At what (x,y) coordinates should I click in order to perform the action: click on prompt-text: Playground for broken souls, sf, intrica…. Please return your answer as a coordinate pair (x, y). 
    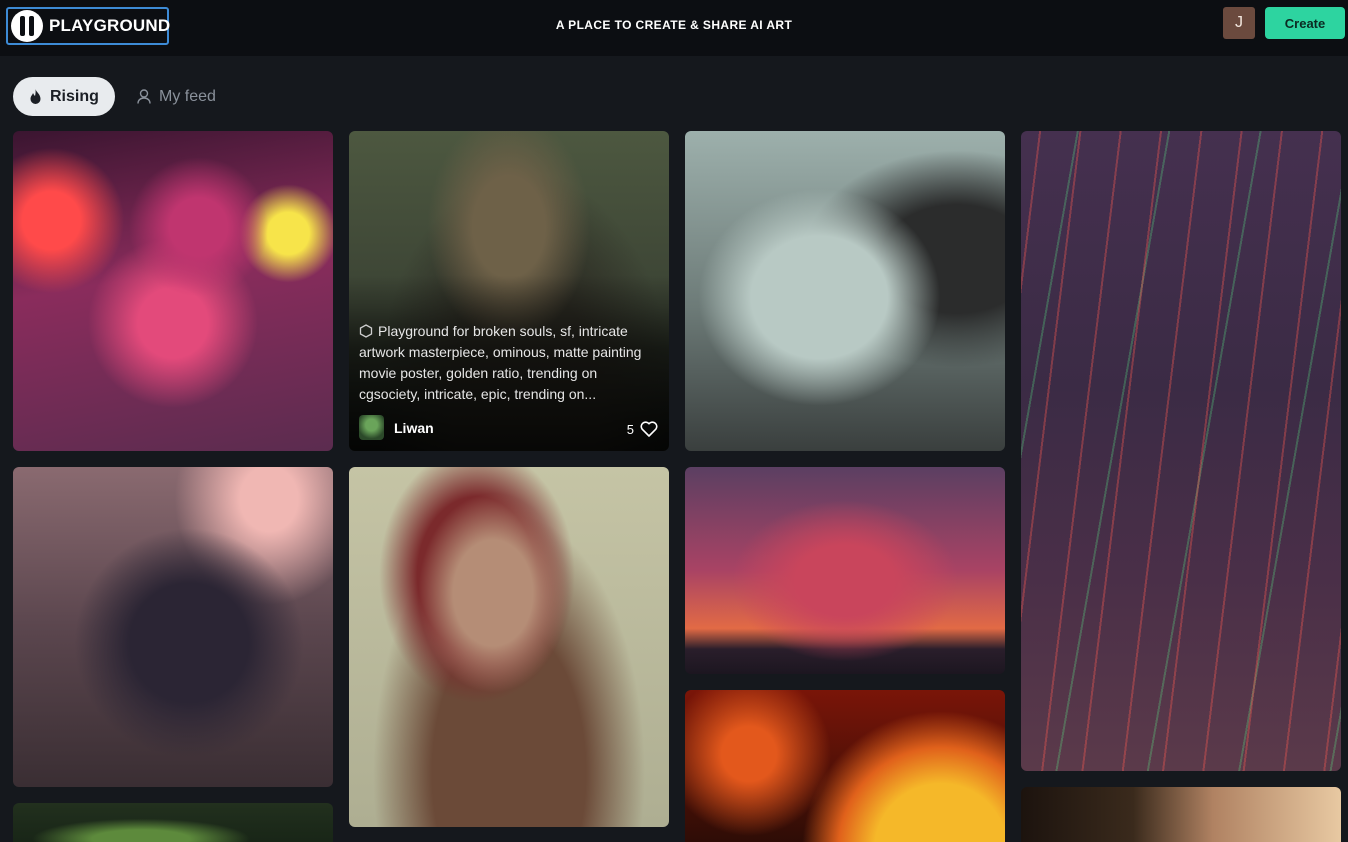
    Looking at the image, I should click on (509, 363).